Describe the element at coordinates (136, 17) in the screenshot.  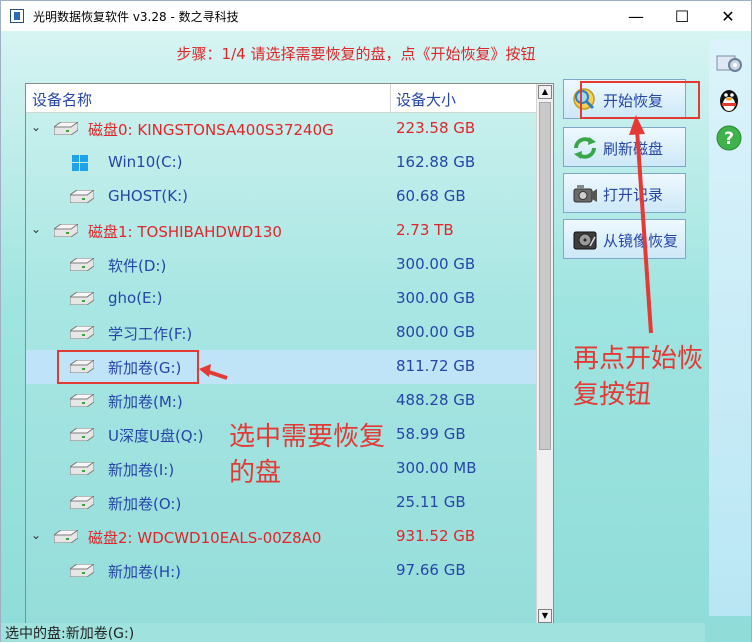
I see `window-title: 光明数据恢复软件 v3.28 - 数之寻科技` at that location.